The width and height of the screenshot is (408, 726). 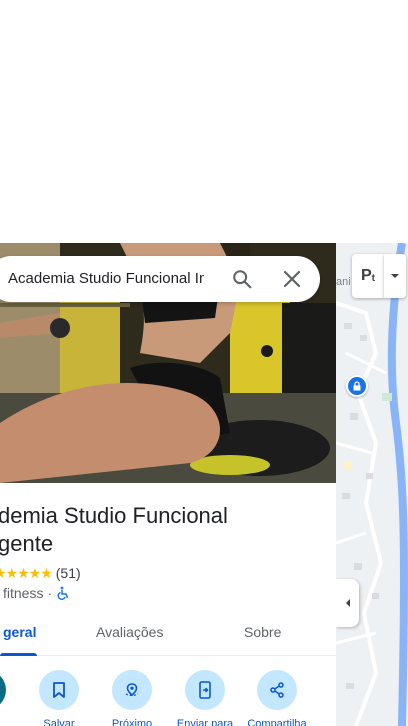 I want to click on map-marker-pin, so click(x=357, y=386).